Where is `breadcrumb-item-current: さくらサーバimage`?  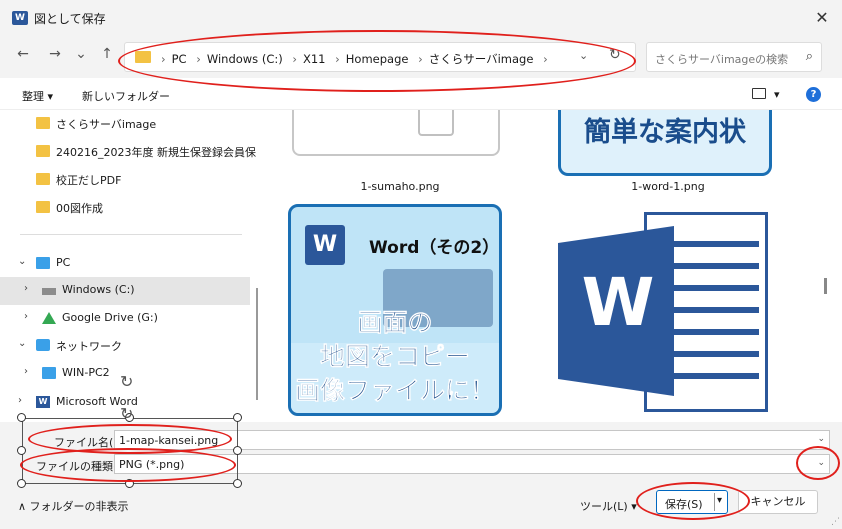
breadcrumb-item-current: さくらサーバimage is located at coordinates (481, 59).